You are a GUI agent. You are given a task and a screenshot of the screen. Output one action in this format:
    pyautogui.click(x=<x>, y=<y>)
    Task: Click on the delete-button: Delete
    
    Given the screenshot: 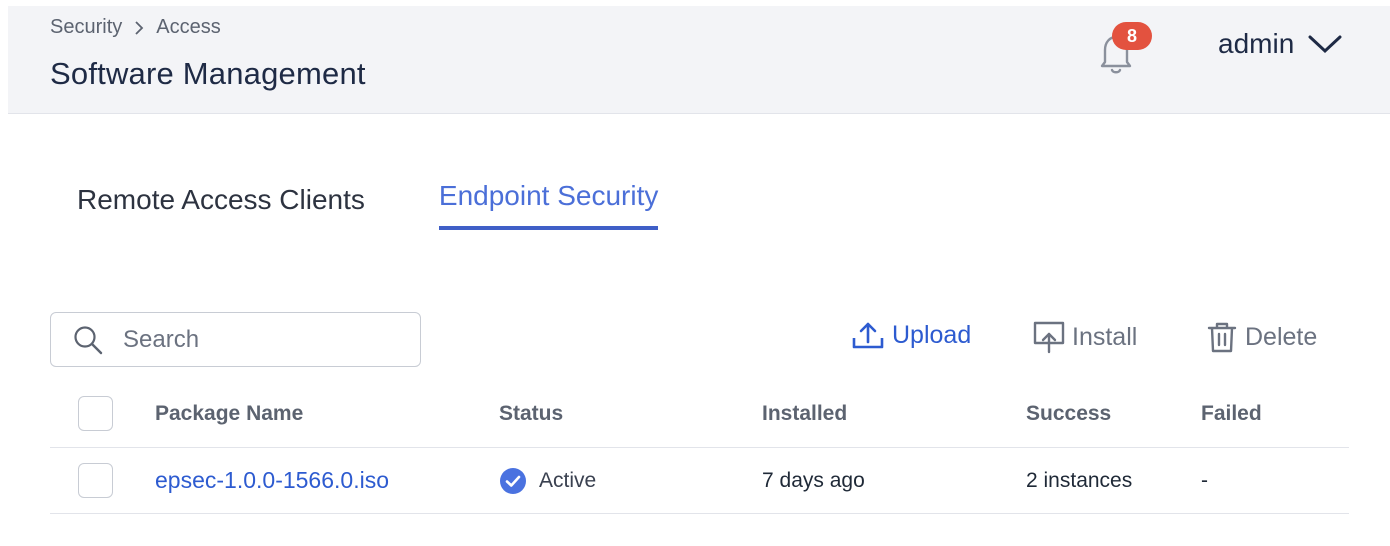 What is the action you would take?
    pyautogui.click(x=1261, y=337)
    